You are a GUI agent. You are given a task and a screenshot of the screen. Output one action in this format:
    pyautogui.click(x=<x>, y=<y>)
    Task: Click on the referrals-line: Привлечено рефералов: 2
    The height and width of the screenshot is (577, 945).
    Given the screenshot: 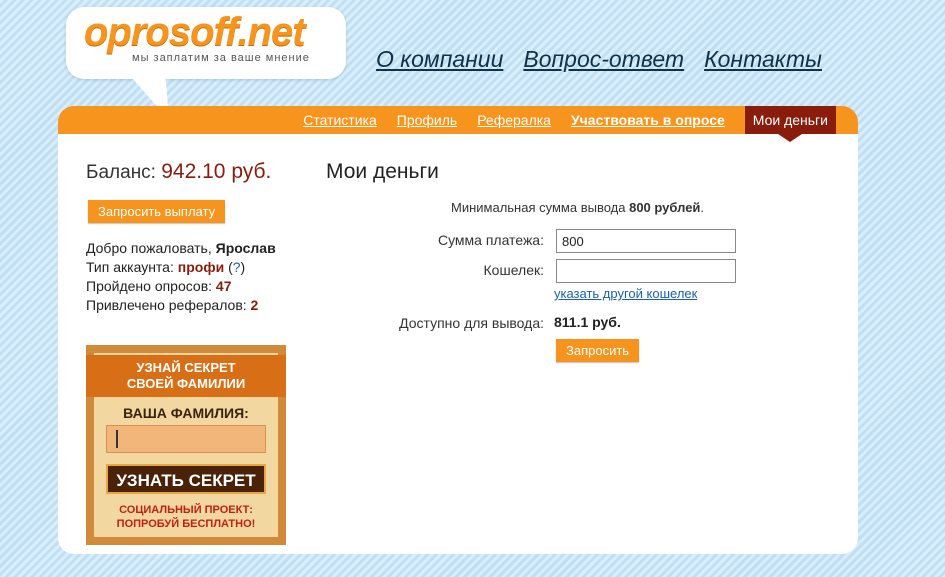 What is the action you would take?
    pyautogui.click(x=181, y=305)
    